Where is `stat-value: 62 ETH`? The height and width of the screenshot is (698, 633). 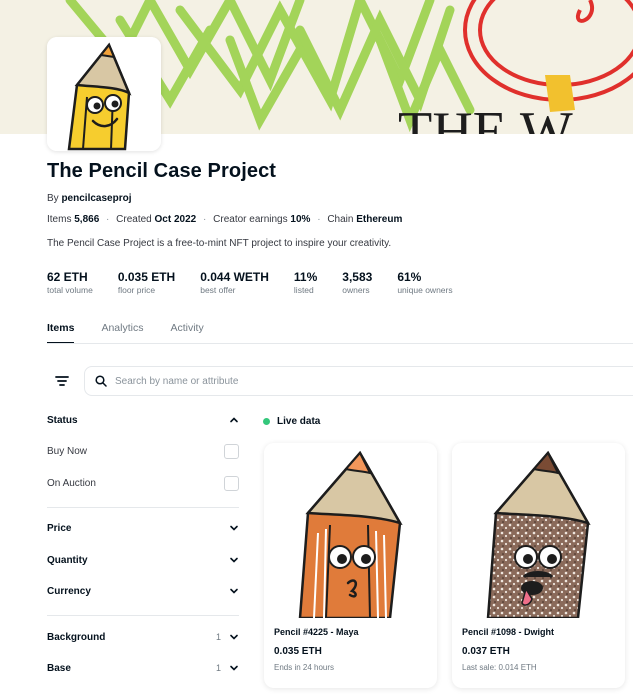
stat-value: 62 ETH is located at coordinates (67, 277).